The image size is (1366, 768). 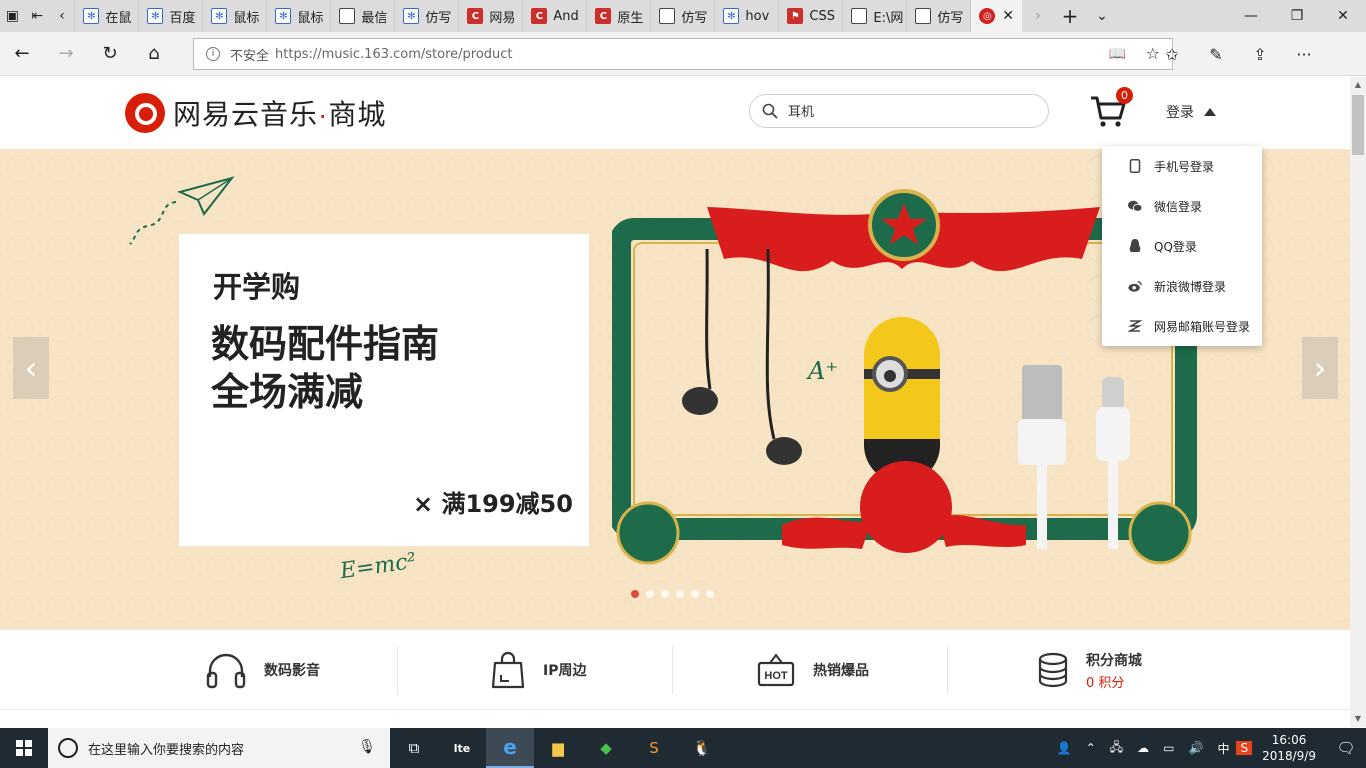 What do you see at coordinates (170, 16) in the screenshot?
I see `browser-tab: ✻ 百度` at bounding box center [170, 16].